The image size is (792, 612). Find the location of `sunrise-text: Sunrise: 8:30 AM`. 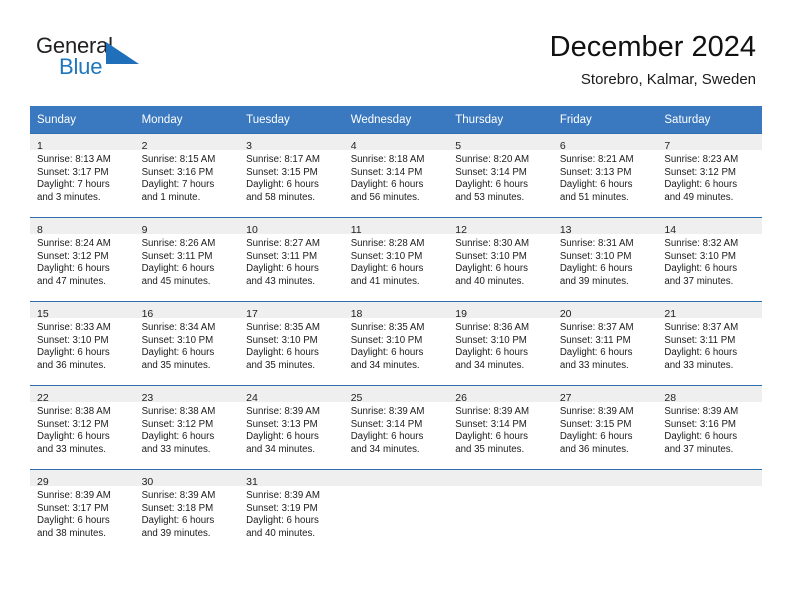

sunrise-text: Sunrise: 8:30 AM is located at coordinates (492, 243).